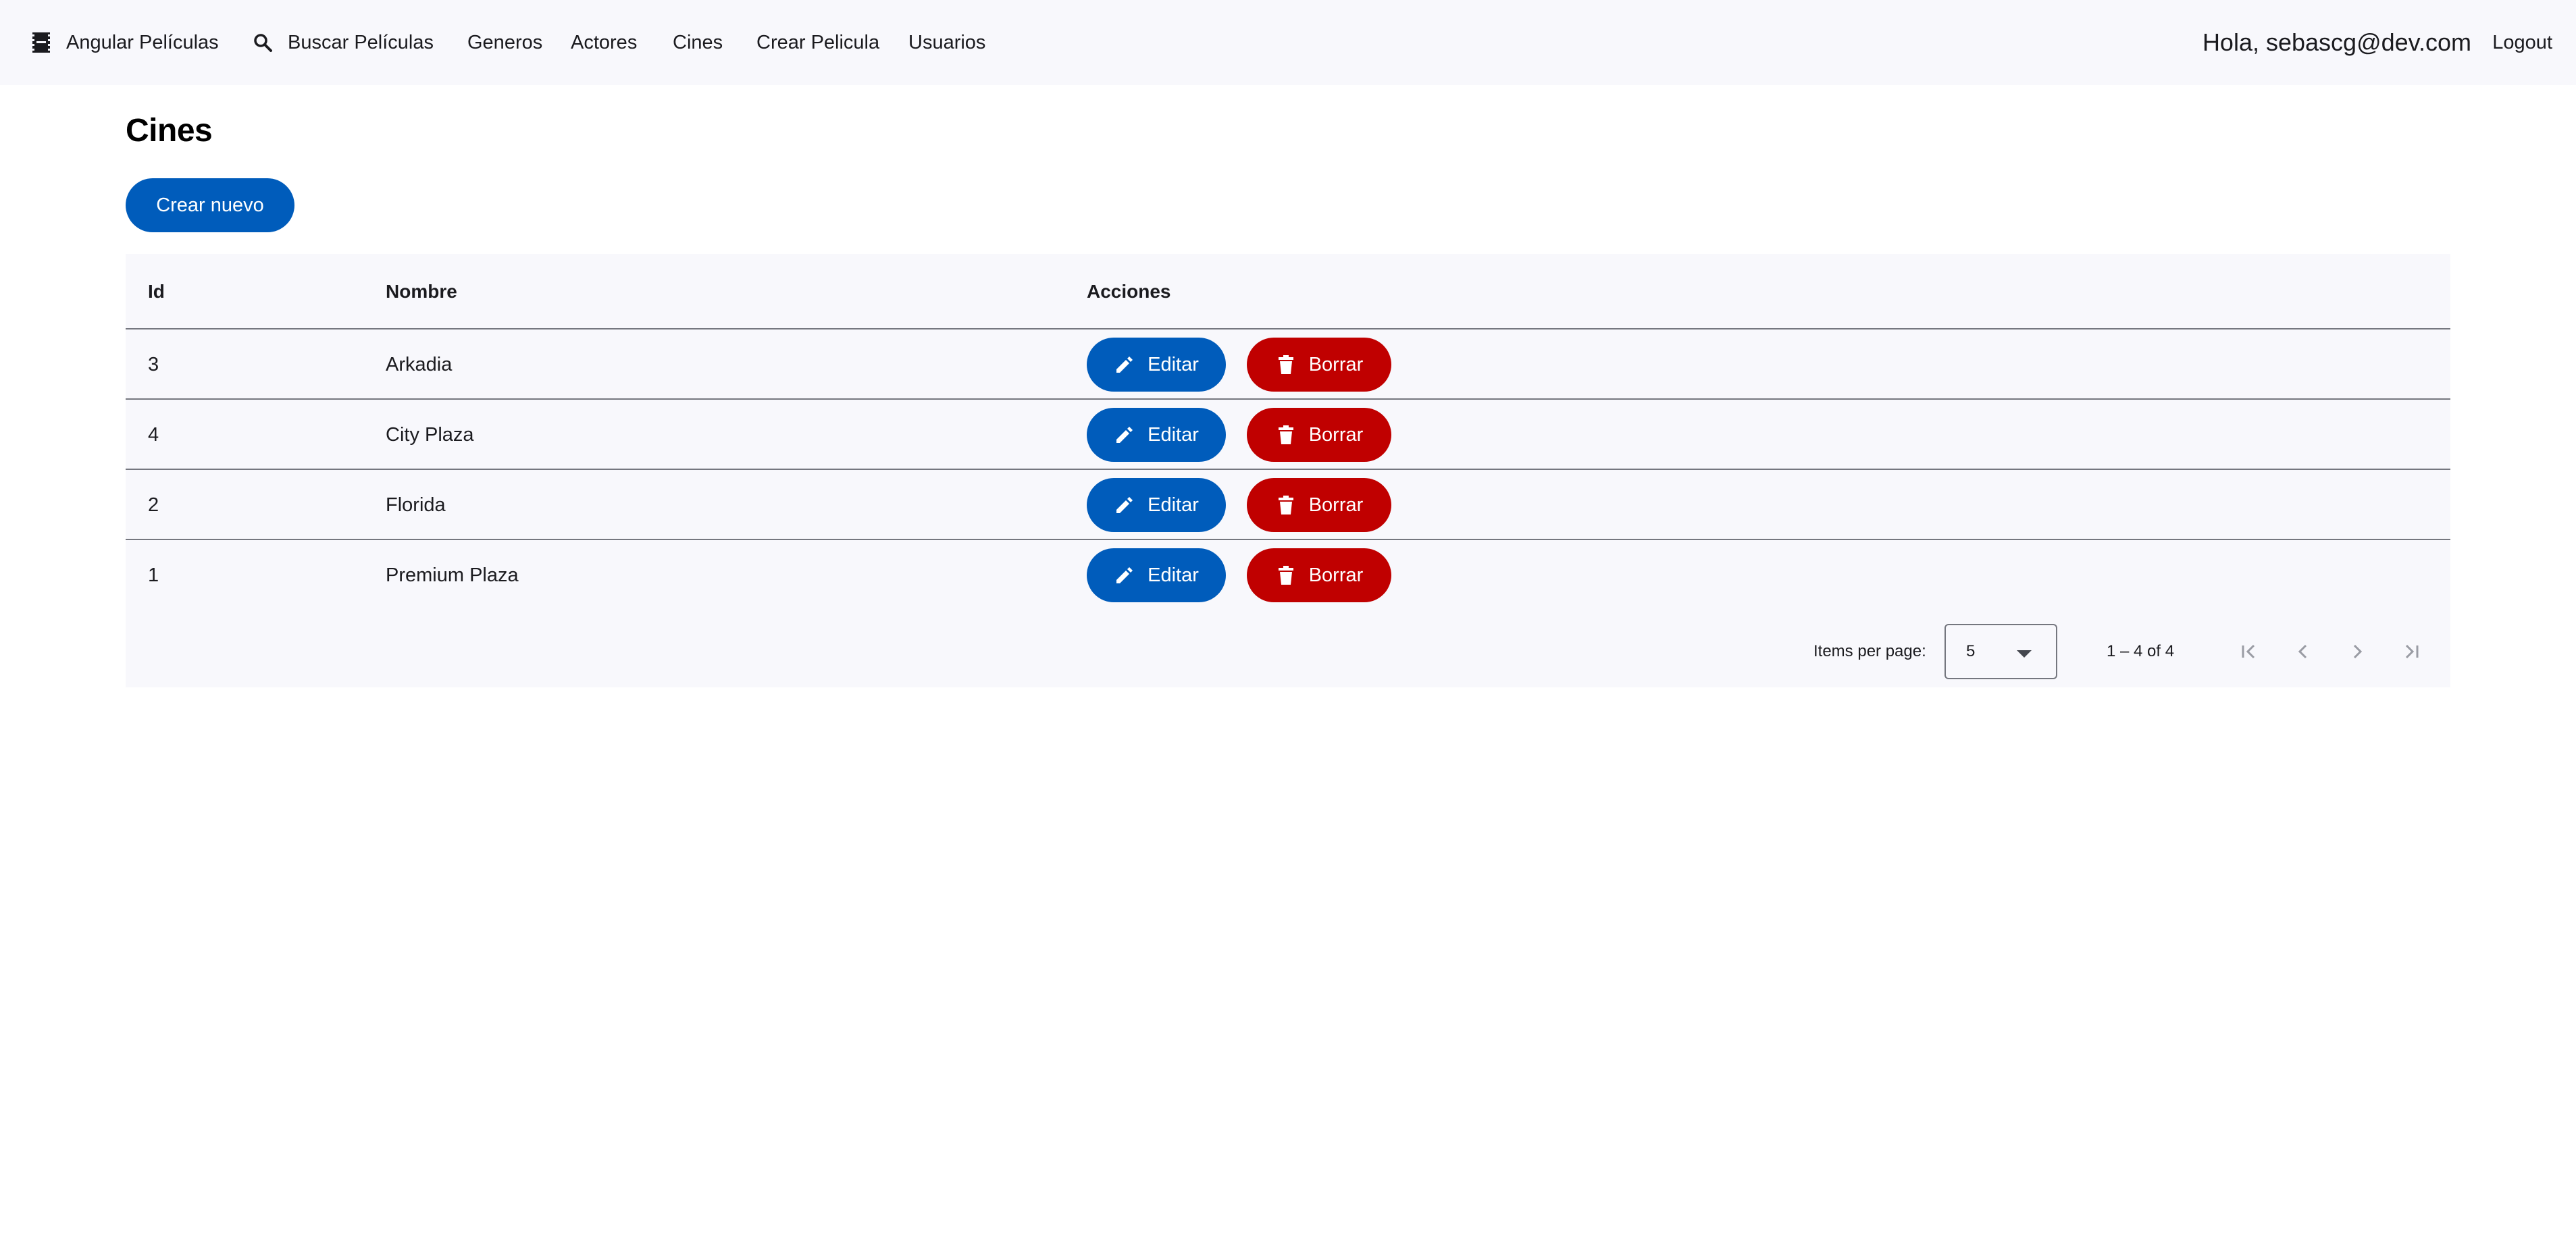 The width and height of the screenshot is (2576, 1241). Describe the element at coordinates (504, 42) in the screenshot. I see `nav-generos-link: Generos` at that location.